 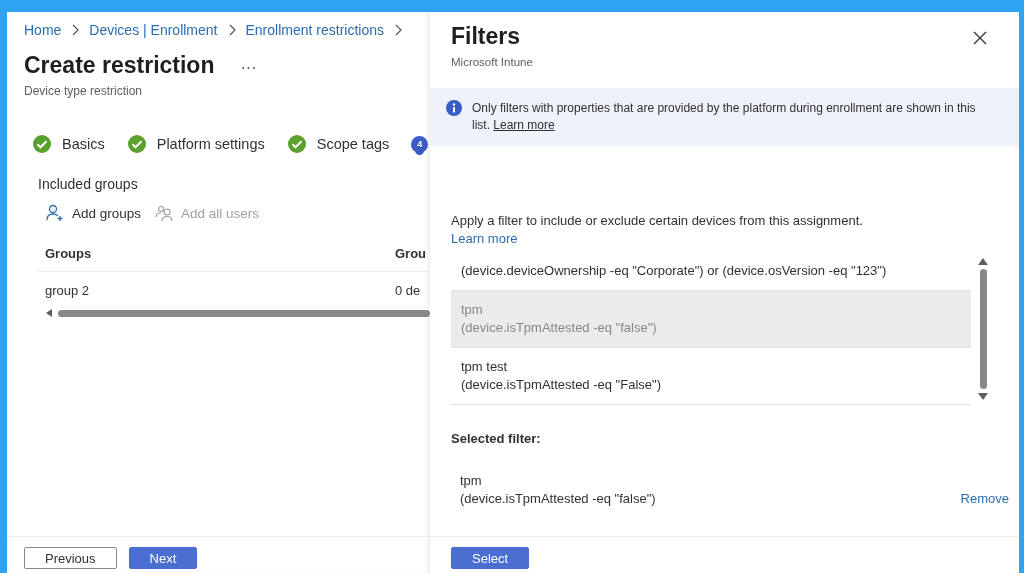 I want to click on next-button: Next, so click(x=163, y=558).